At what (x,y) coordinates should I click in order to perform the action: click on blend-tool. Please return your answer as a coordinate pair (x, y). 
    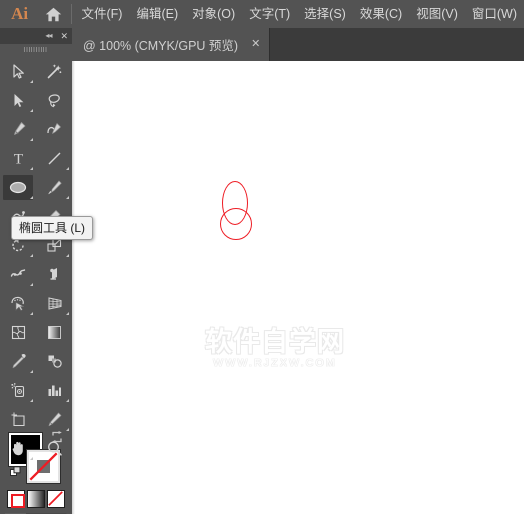
    Looking at the image, I should click on (54, 361).